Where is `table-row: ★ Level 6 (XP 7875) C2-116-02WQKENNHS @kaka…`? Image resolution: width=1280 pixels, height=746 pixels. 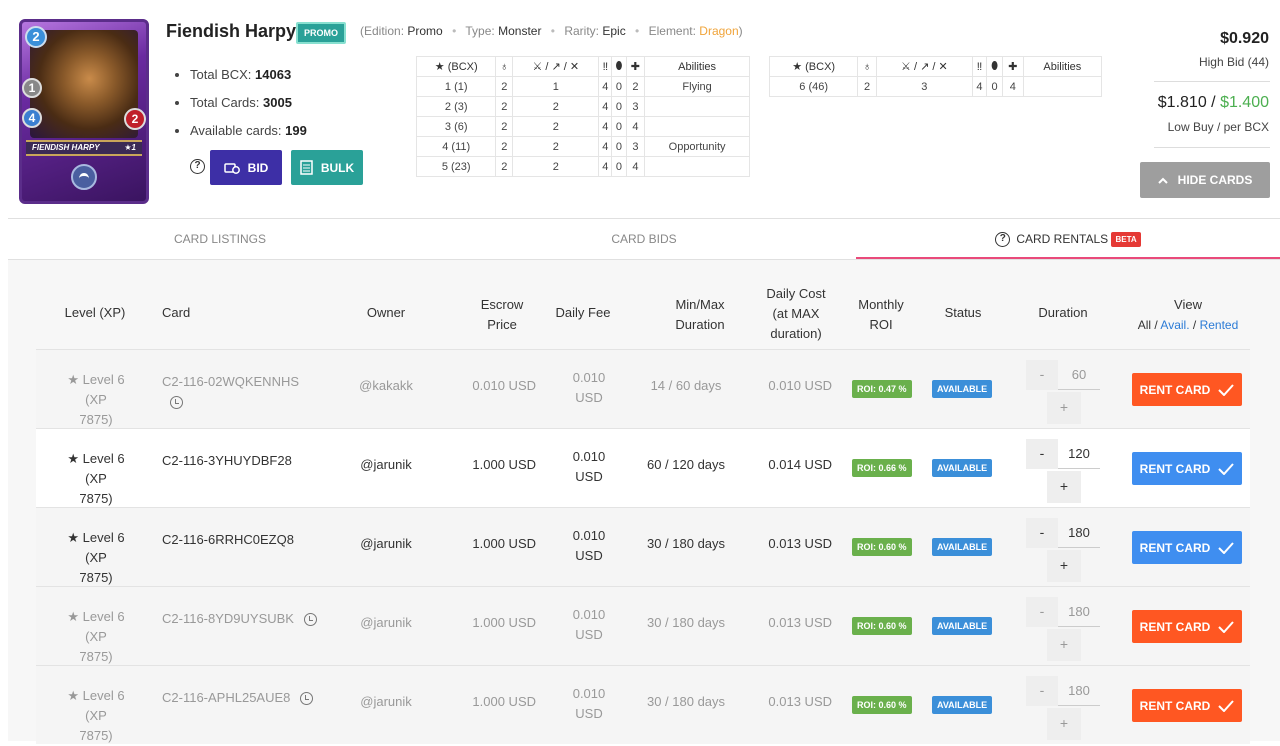
table-row: ★ Level 6 (XP 7875) C2-116-02WQKENNHS @kaka… is located at coordinates (643, 388).